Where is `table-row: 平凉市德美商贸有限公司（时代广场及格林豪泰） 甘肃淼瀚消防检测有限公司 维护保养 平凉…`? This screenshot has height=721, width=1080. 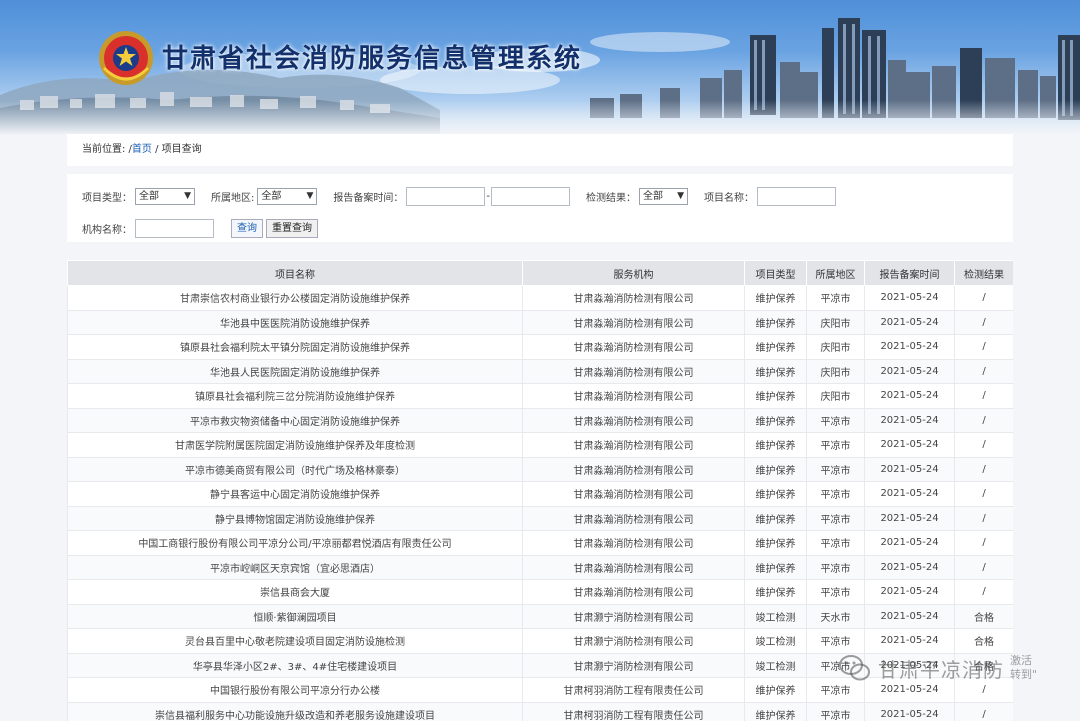
table-row: 平凉市德美商贸有限公司（时代广场及格林豪泰） 甘肃淼瀚消防检测有限公司 维护保养 平凉… is located at coordinates (540, 469).